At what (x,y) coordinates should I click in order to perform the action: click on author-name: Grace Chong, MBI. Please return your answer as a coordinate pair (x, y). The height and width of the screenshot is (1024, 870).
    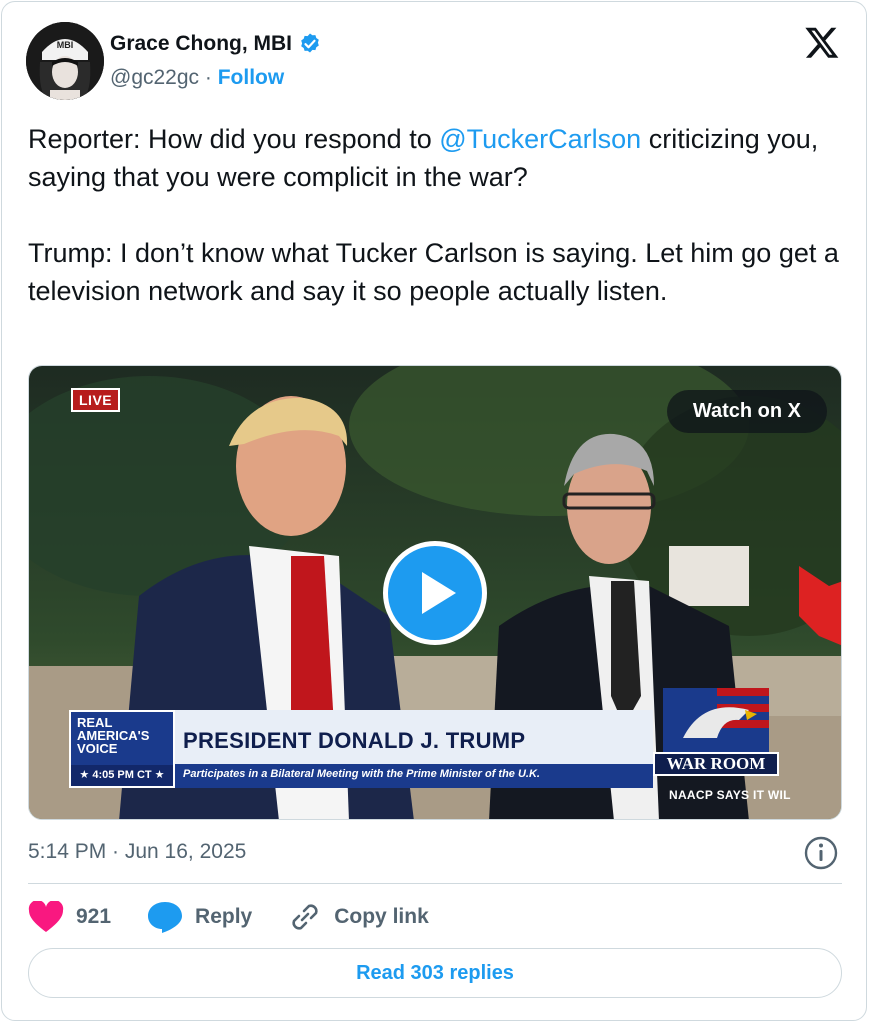
    Looking at the image, I should click on (201, 44).